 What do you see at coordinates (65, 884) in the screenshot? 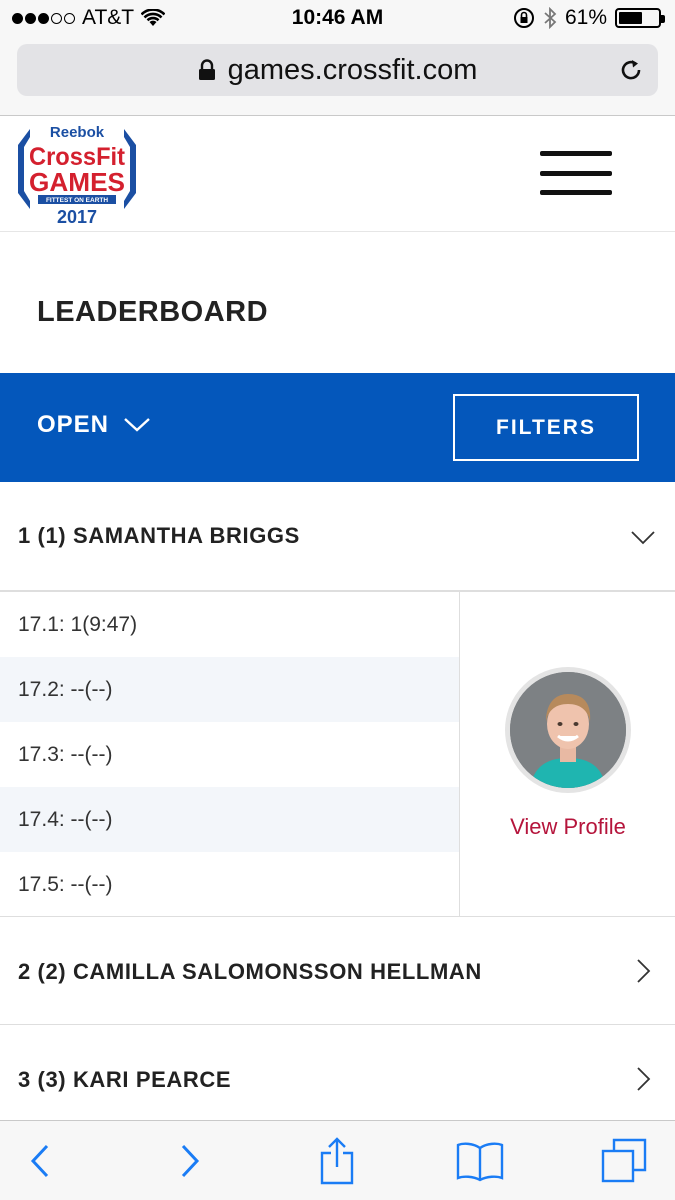
I see `event-score: 17.5: --(--)` at bounding box center [65, 884].